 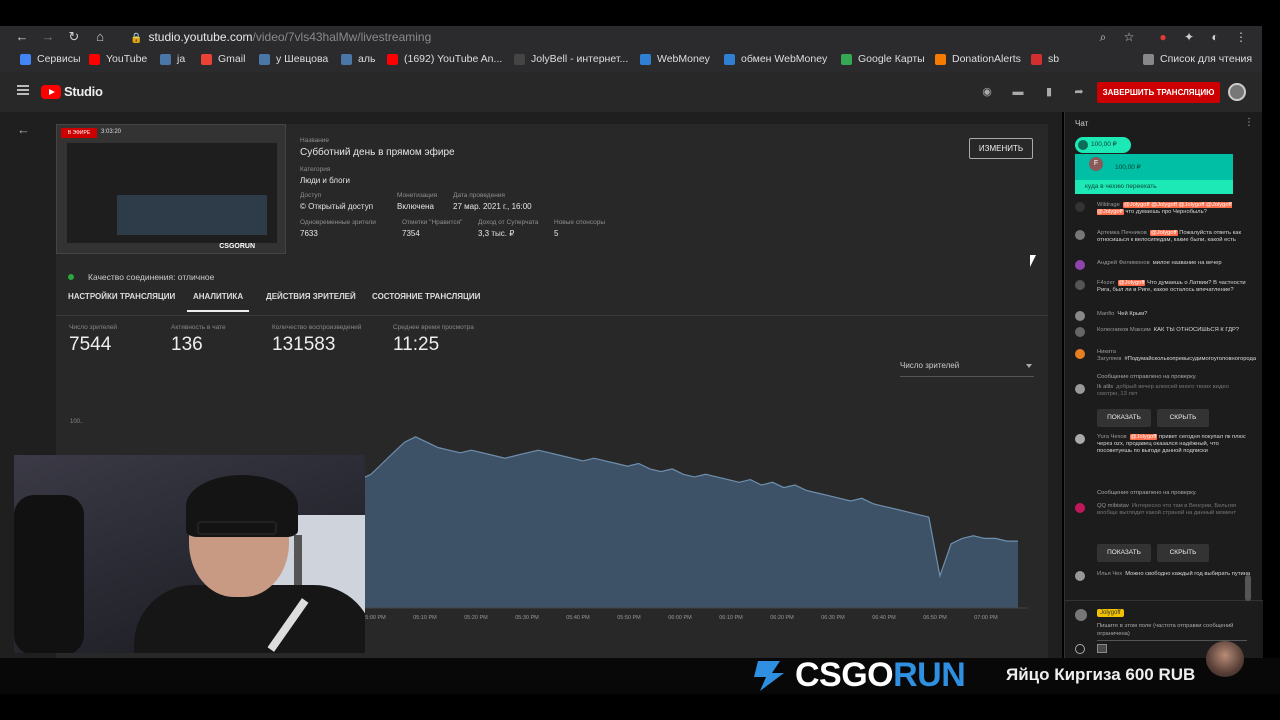 I want to click on x-tick-label: 05:50 PM, so click(x=629, y=618).